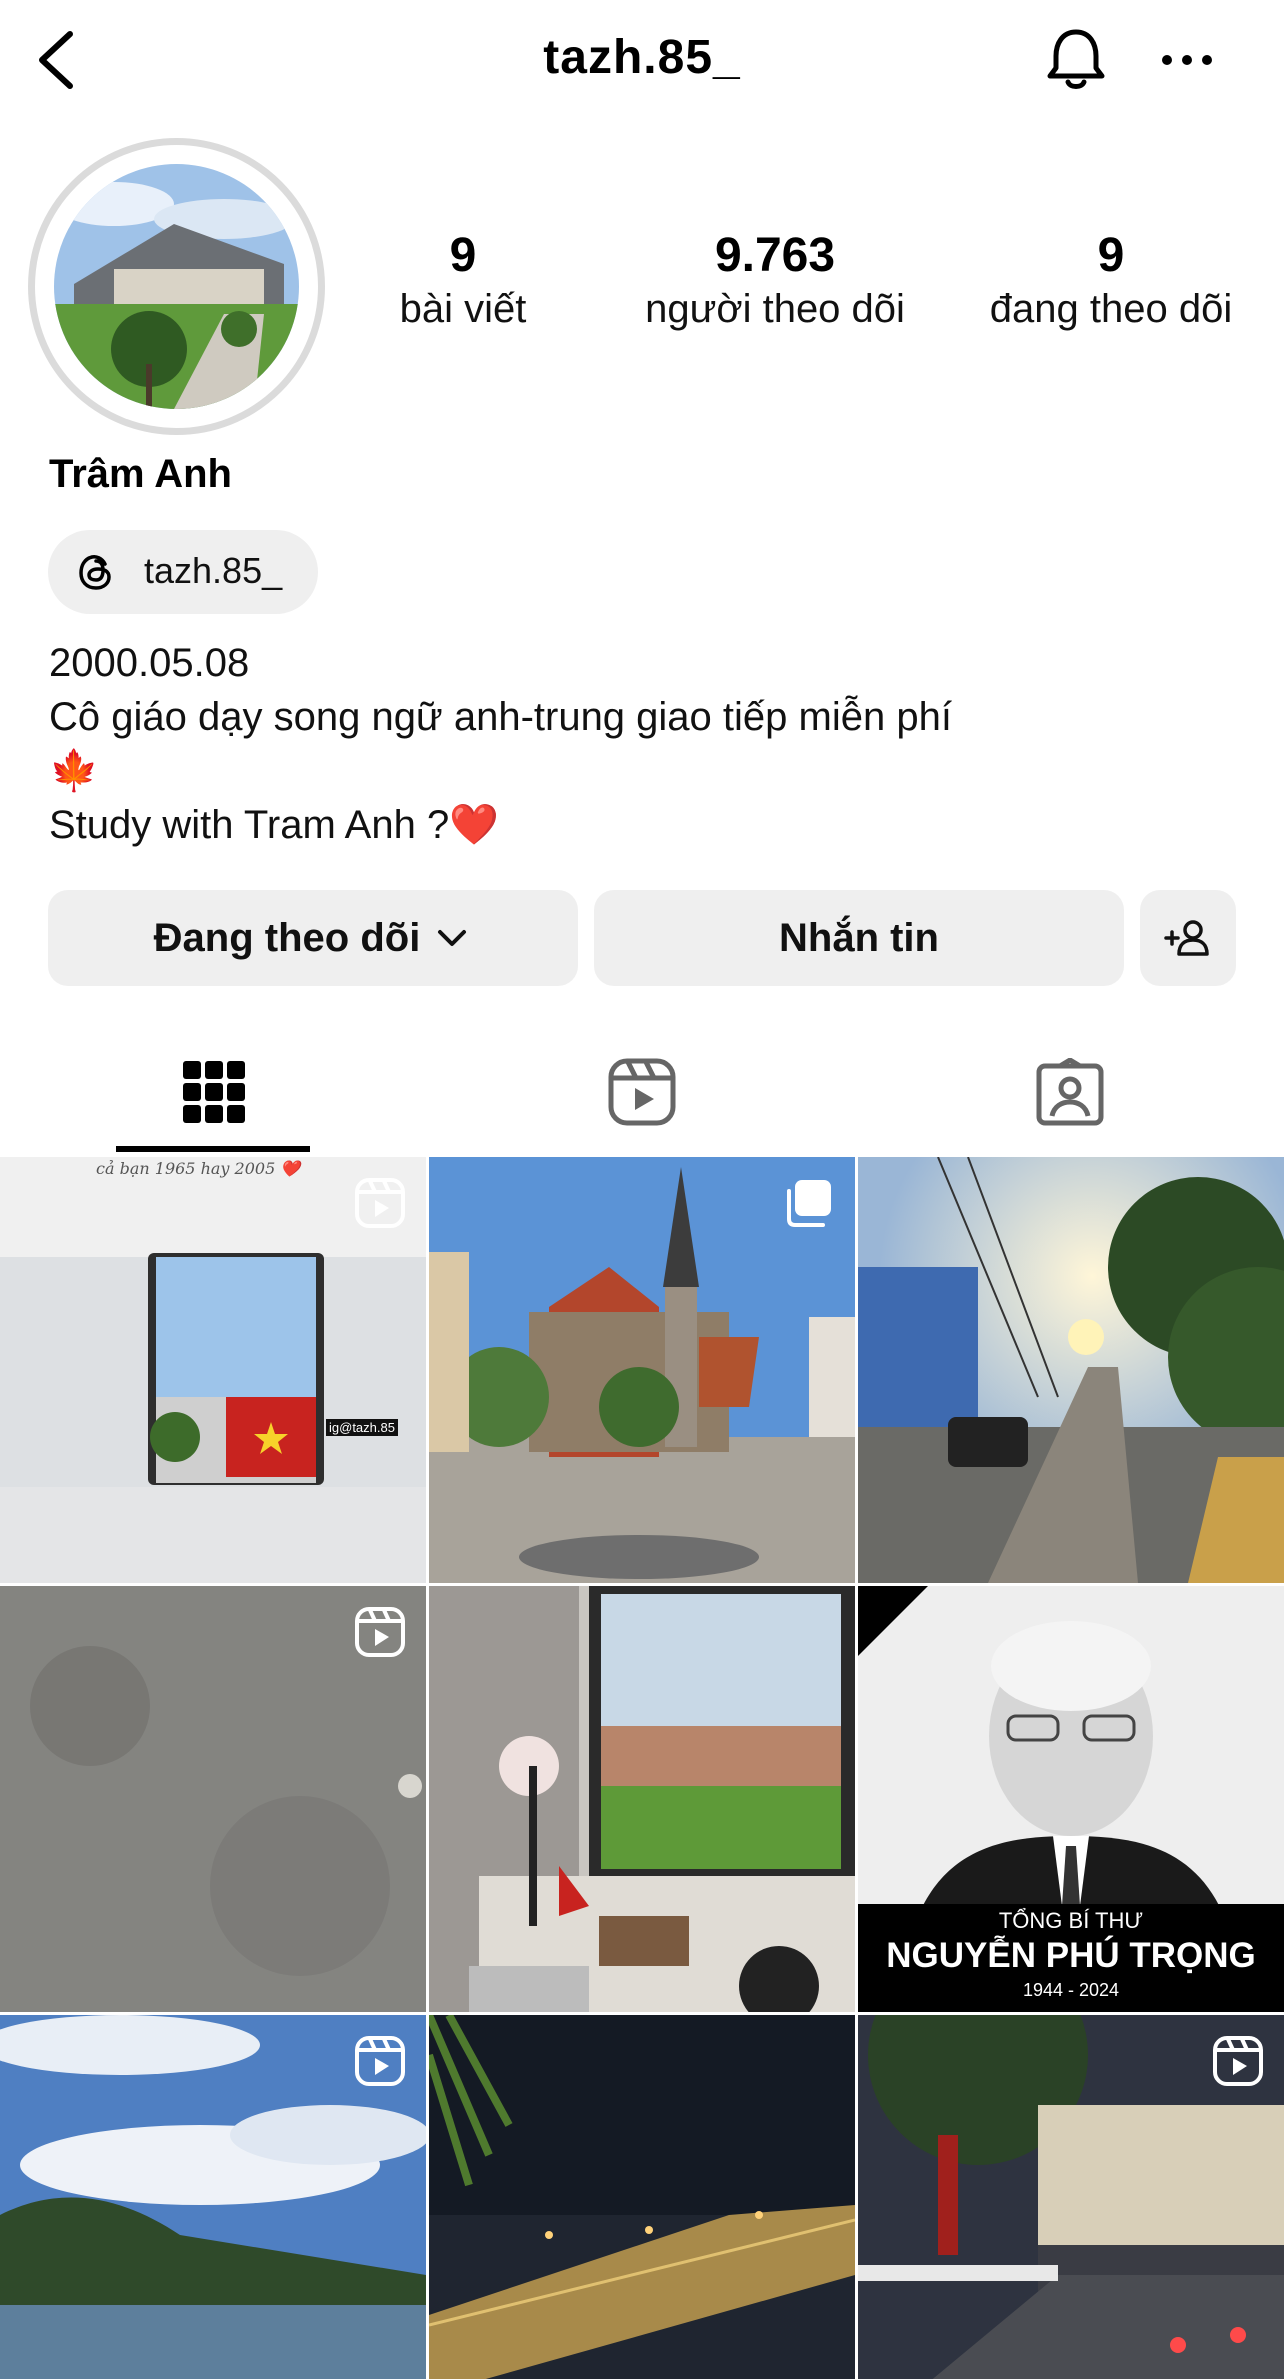 The width and height of the screenshot is (1284, 2379). What do you see at coordinates (56, 60) in the screenshot?
I see `chevron-left-icon` at bounding box center [56, 60].